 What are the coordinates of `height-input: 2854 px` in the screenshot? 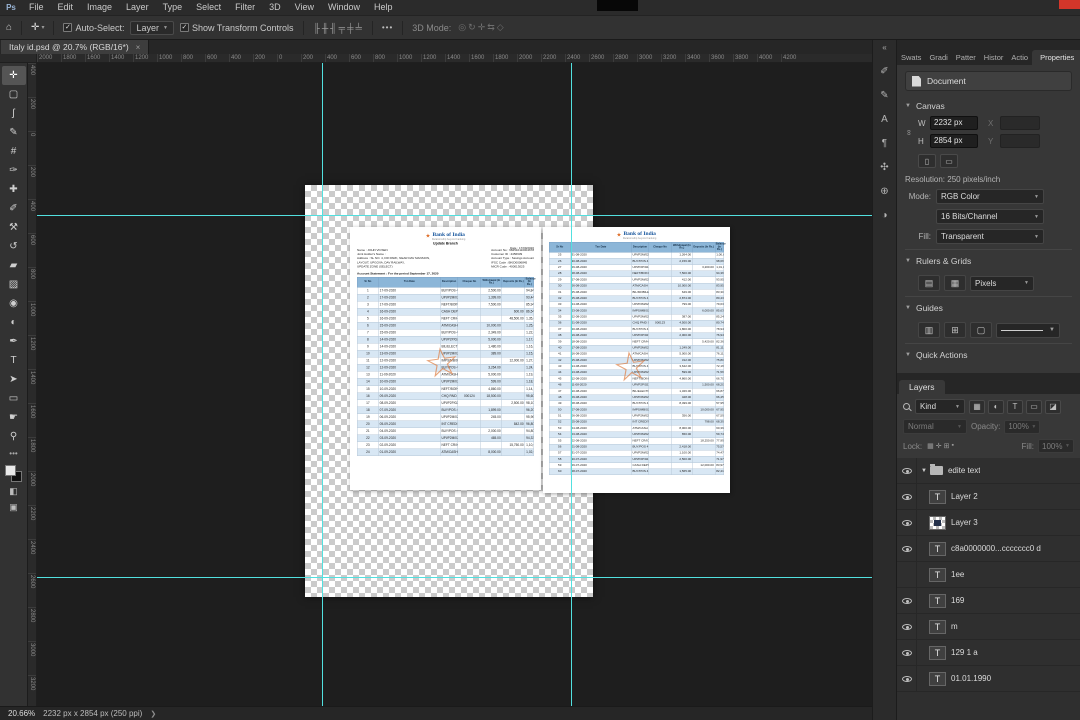 It's located at (954, 141).